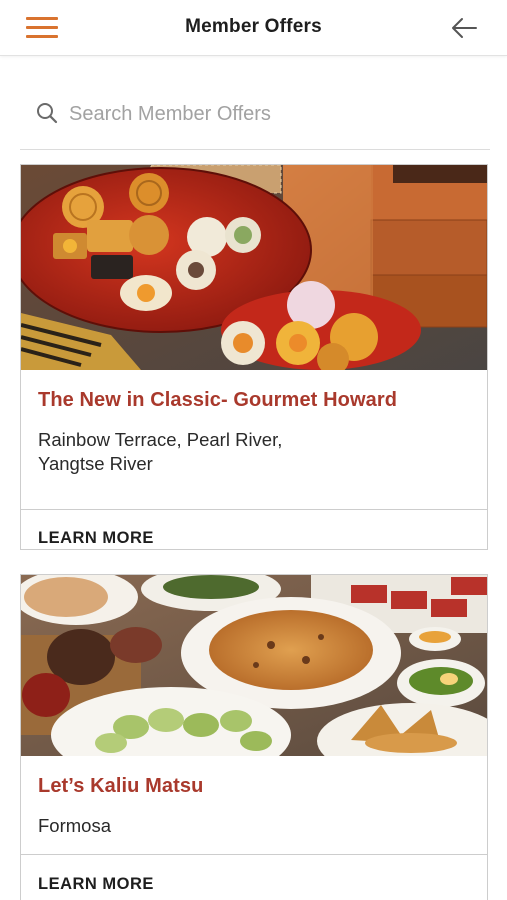  I want to click on offer-location-line: Formosa, so click(74, 825).